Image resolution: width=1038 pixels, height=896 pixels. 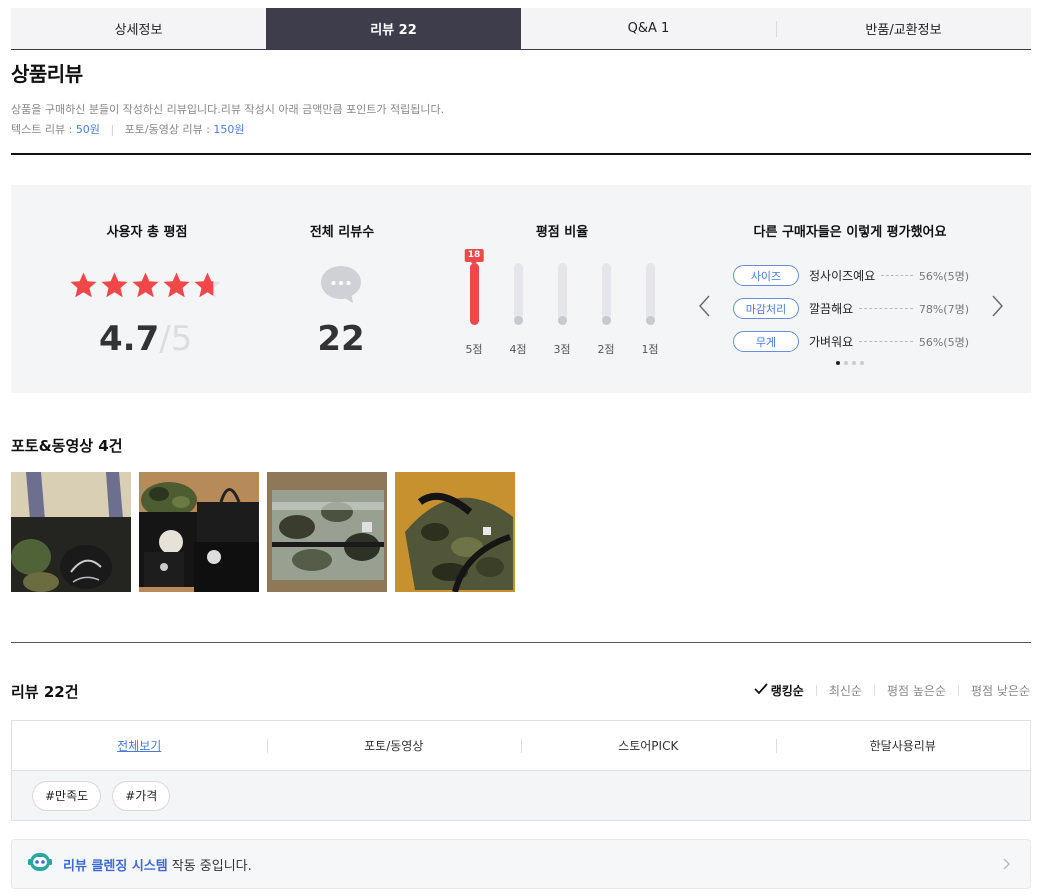 What do you see at coordinates (394, 745) in the screenshot?
I see `filter-tab-photo: 포토/동영상` at bounding box center [394, 745].